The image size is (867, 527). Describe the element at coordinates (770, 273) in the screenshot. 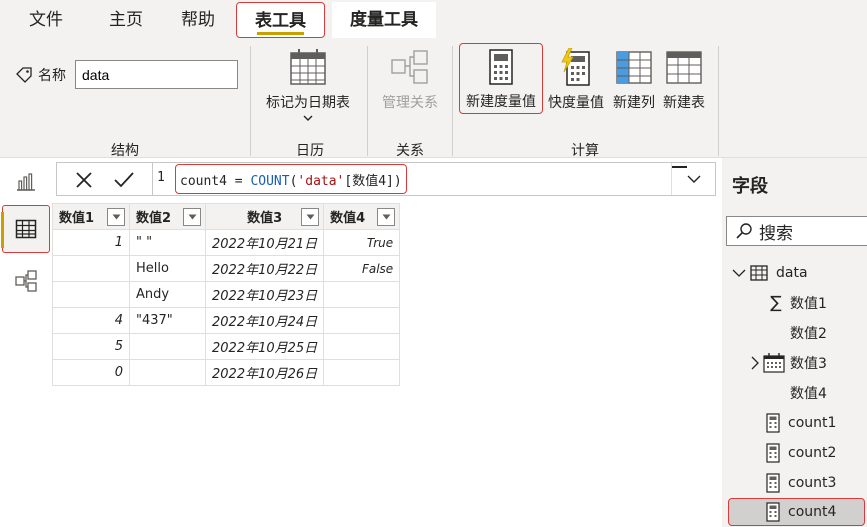

I see `field-table-data: data` at that location.